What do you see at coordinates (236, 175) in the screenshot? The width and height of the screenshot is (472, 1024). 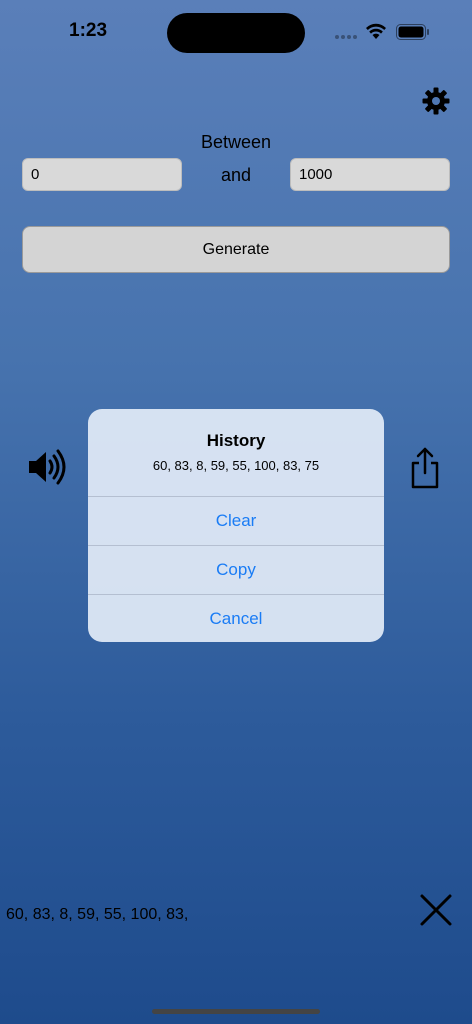 I see `and-label: and` at bounding box center [236, 175].